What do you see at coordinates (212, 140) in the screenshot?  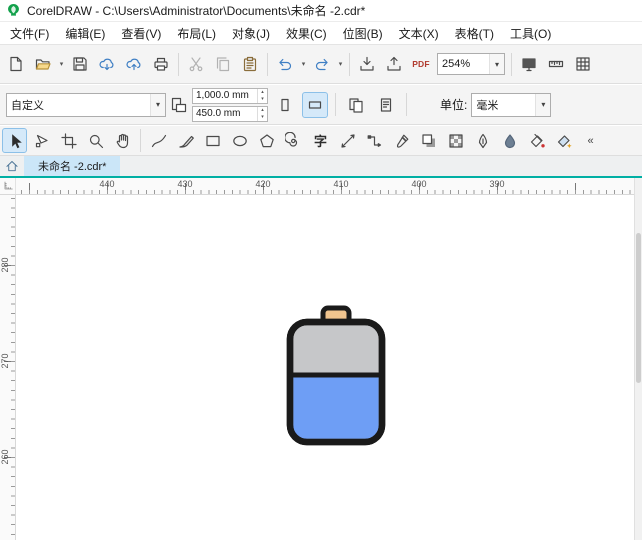 I see `rectangle-tool` at bounding box center [212, 140].